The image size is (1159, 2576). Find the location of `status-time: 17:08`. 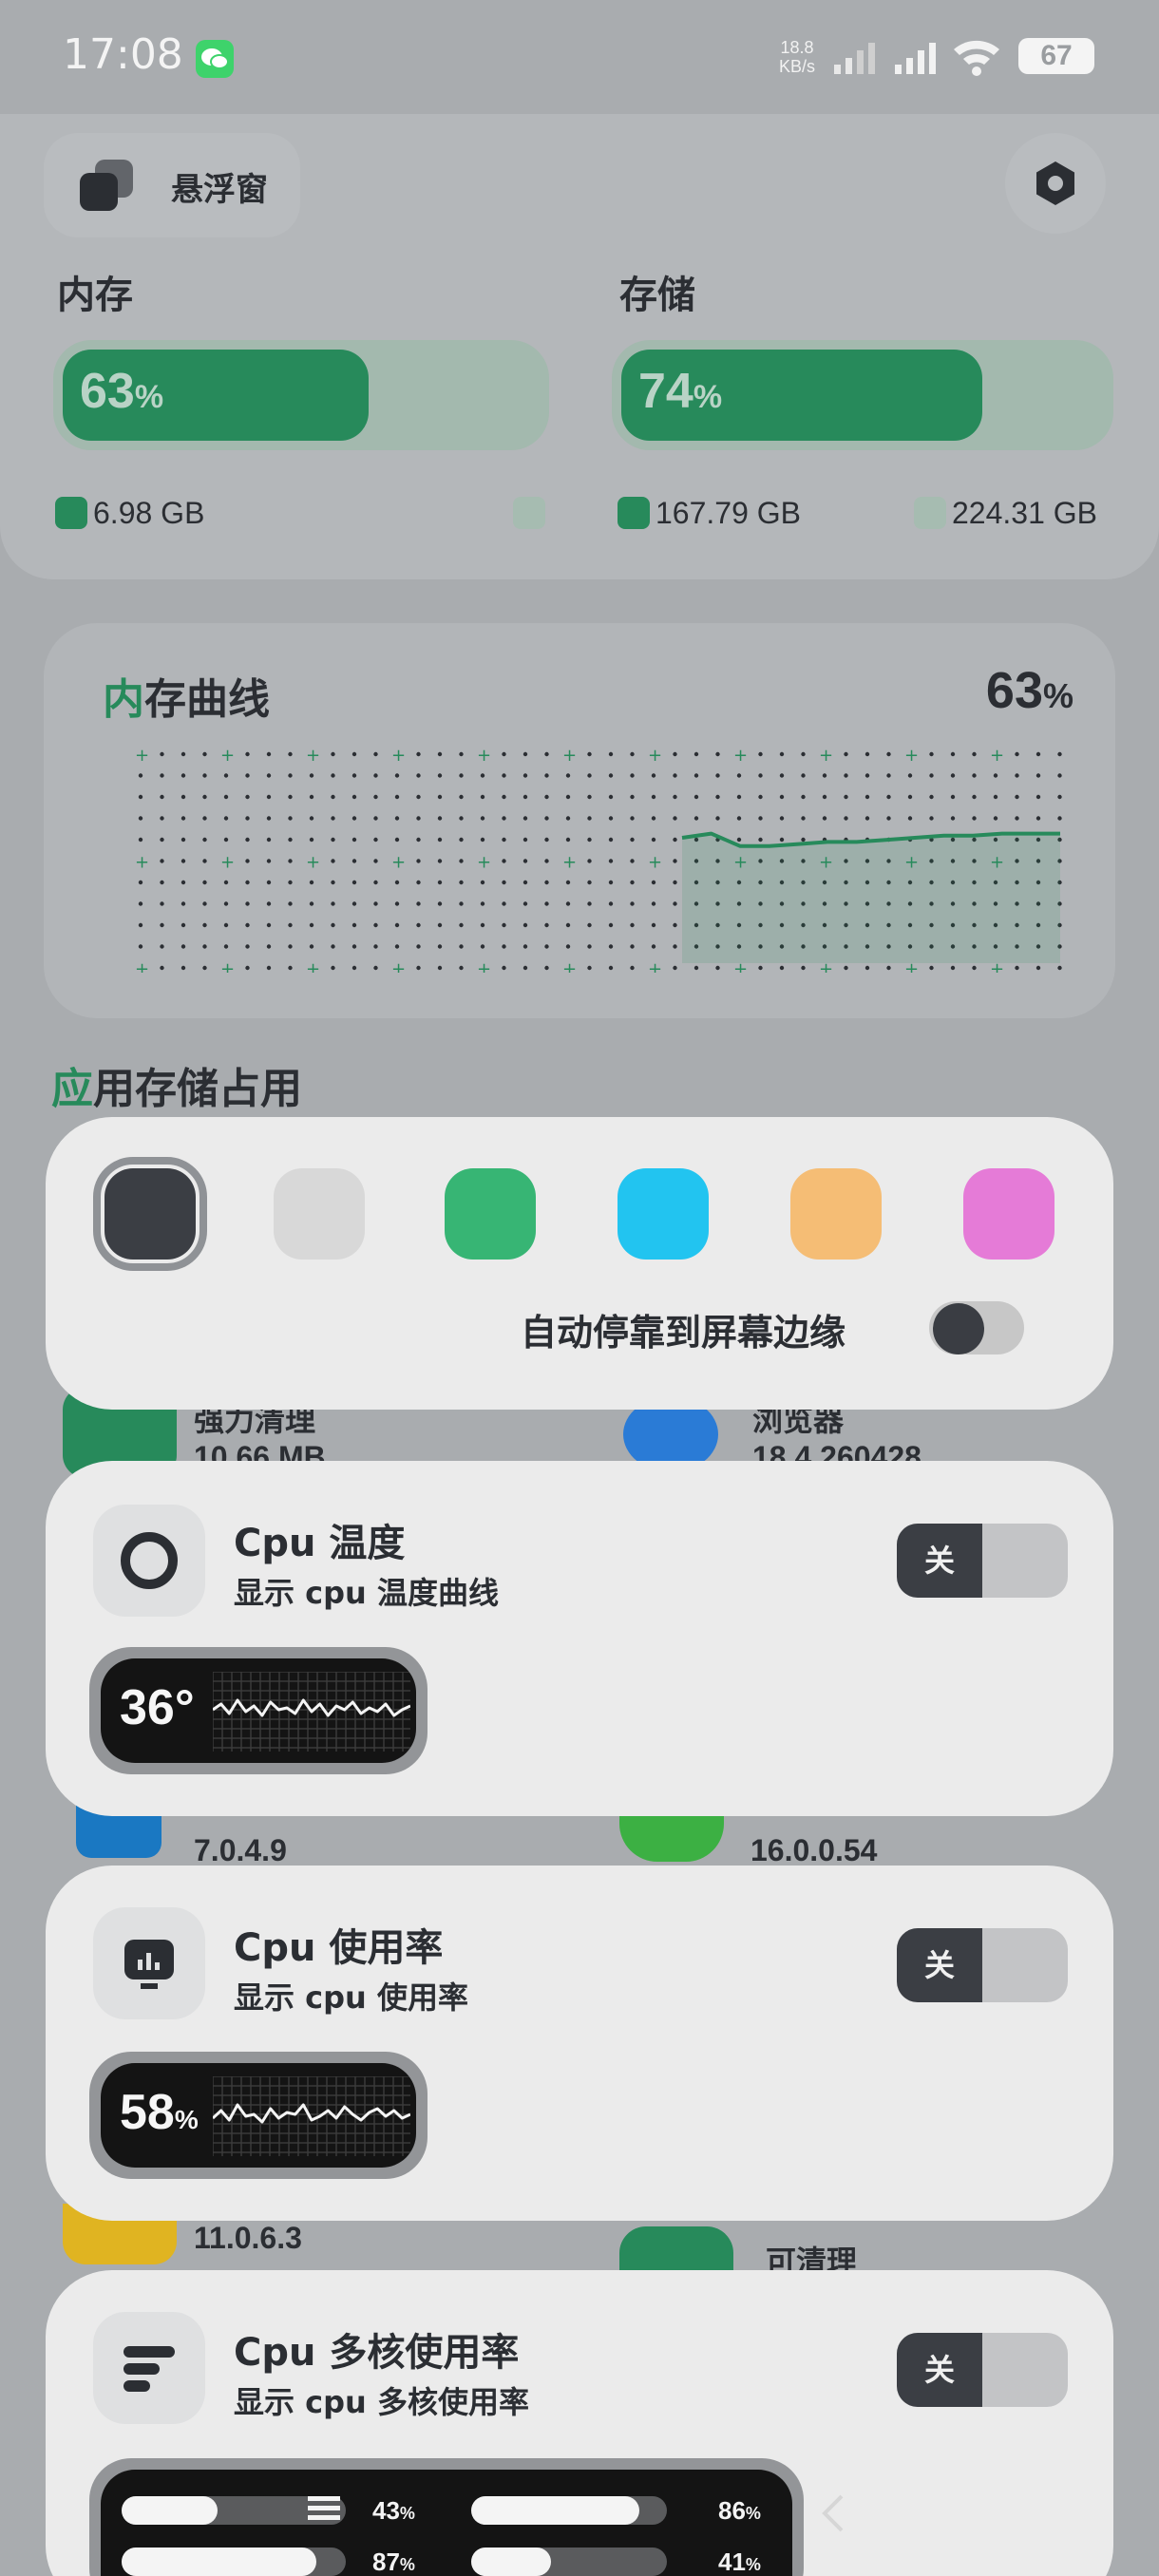

status-time: 17:08 is located at coordinates (123, 54).